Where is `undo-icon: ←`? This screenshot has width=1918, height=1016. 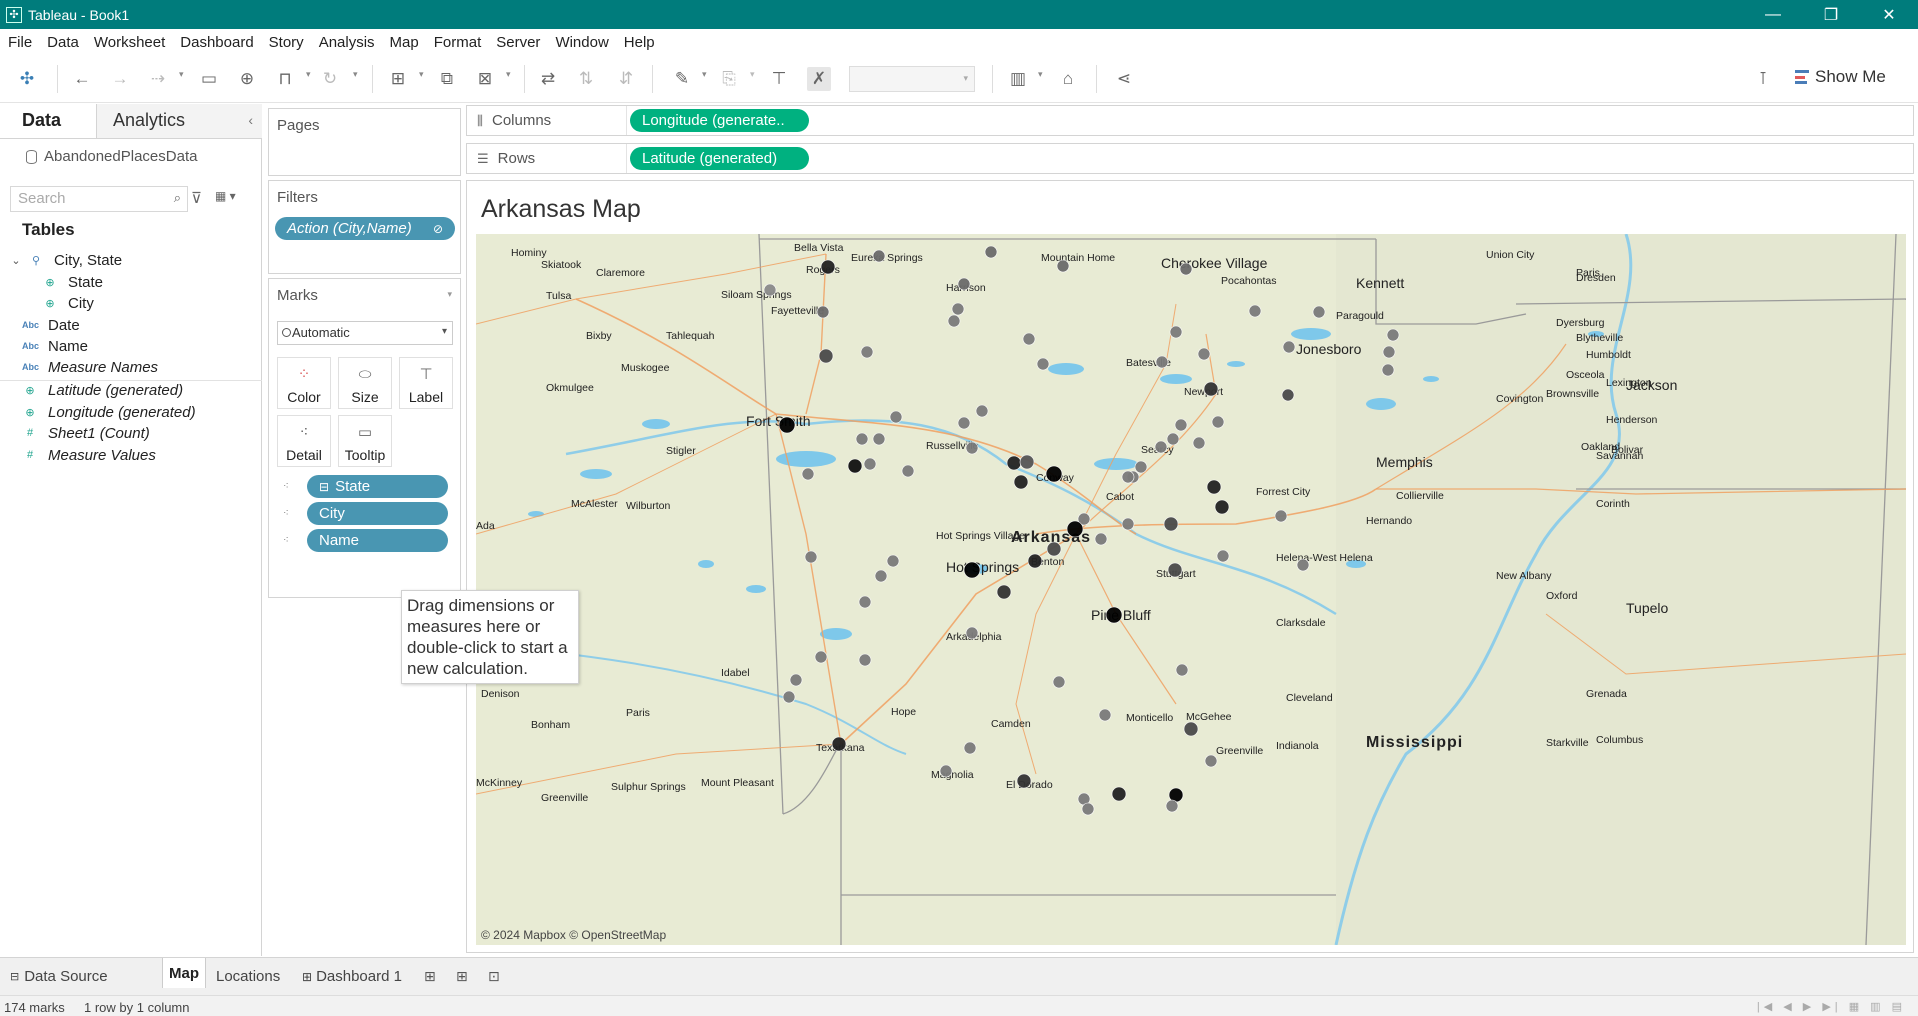 undo-icon: ← is located at coordinates (82, 79).